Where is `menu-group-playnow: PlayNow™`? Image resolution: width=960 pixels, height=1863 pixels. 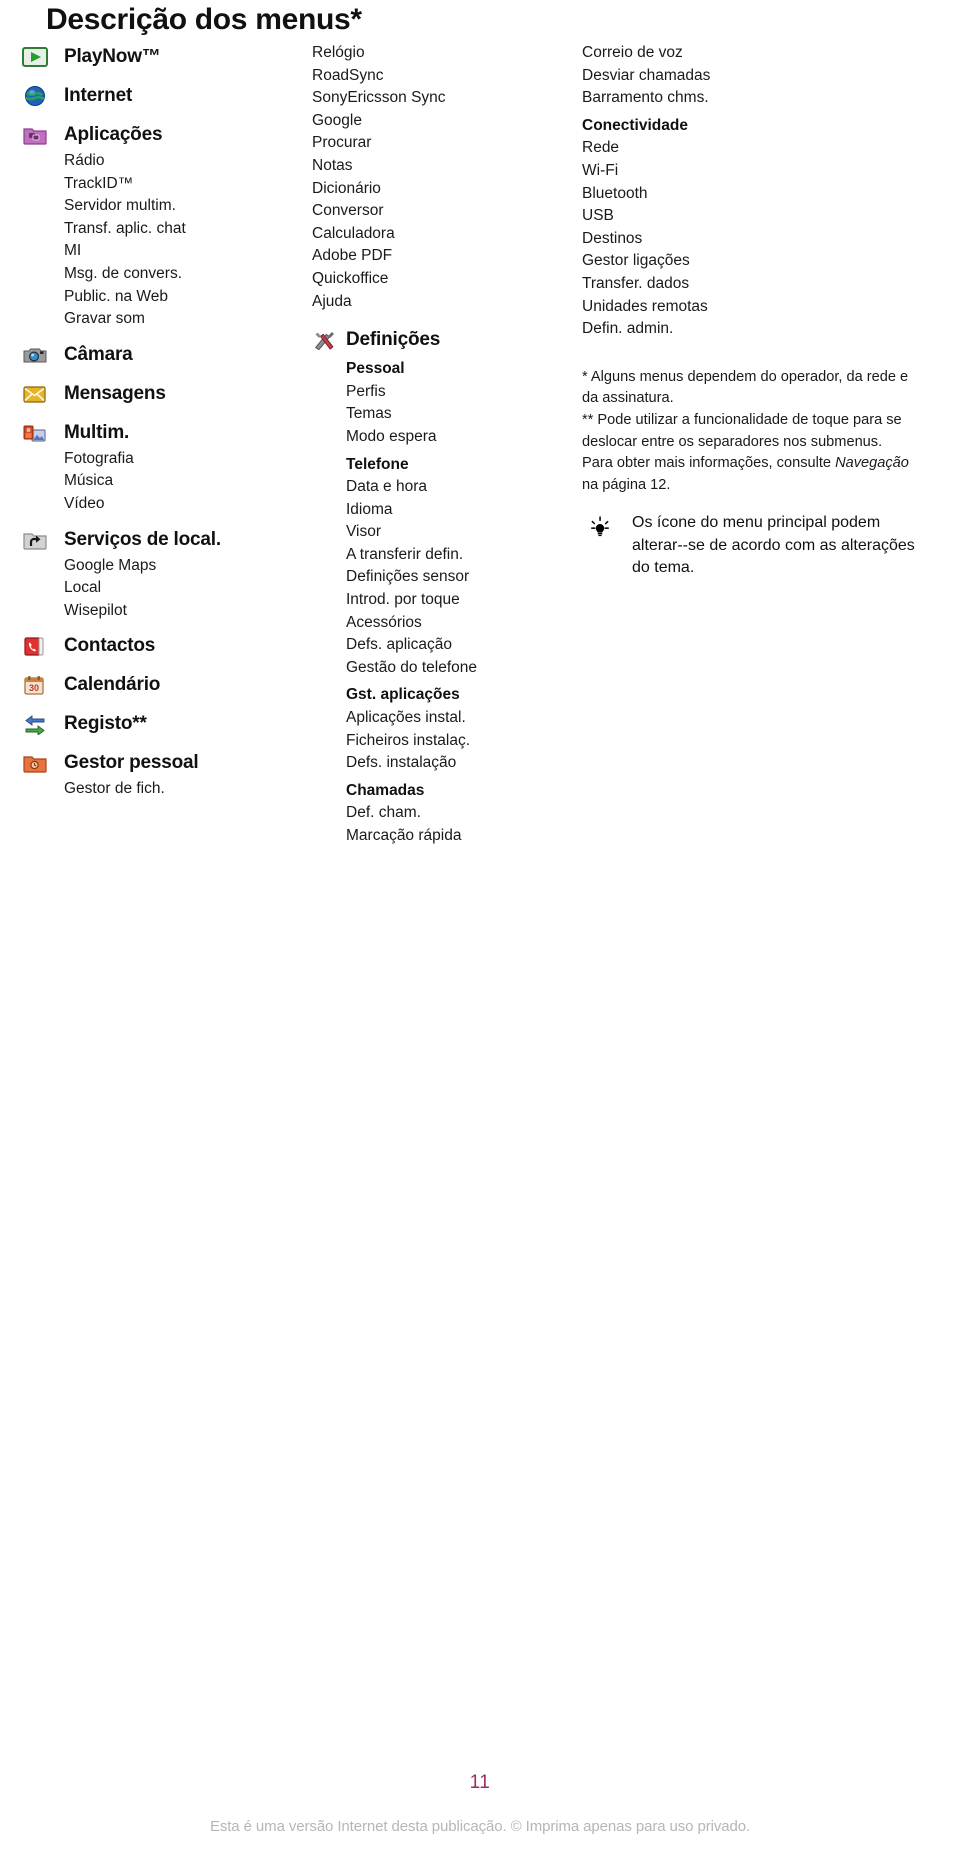
menu-group-playnow: PlayNow™ is located at coordinates (163, 57).